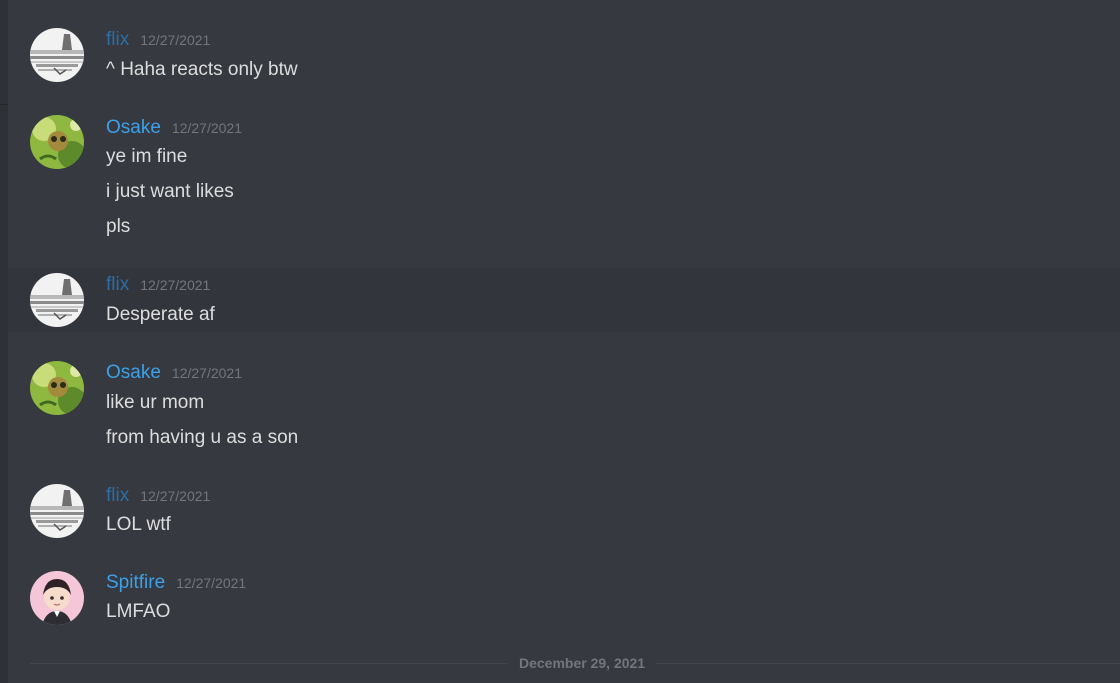  What do you see at coordinates (202, 69) in the screenshot?
I see `message-text: ^ Haha reacts only btw` at bounding box center [202, 69].